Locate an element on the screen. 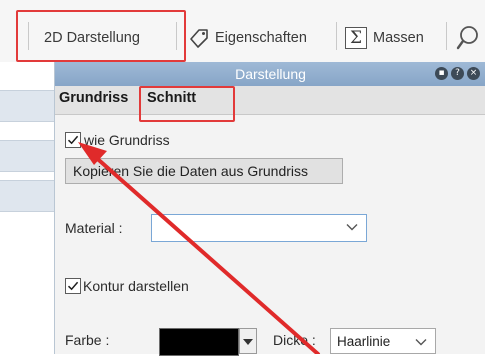 This screenshot has width=485, height=356. kontur-darstellen-label: Kontur darstellen is located at coordinates (136, 286).